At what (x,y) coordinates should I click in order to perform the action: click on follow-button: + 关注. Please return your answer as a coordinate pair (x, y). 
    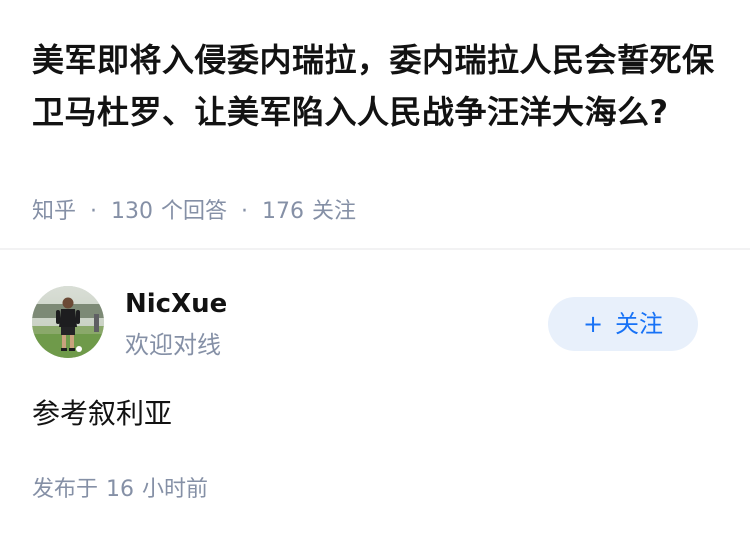
    Looking at the image, I should click on (623, 324).